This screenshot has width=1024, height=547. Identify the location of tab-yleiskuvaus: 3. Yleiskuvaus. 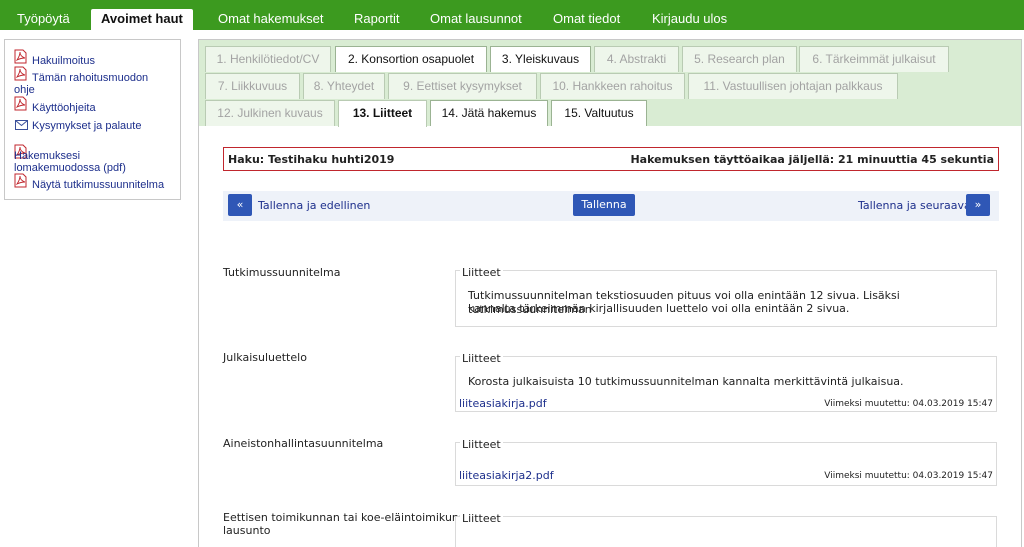
(540, 59).